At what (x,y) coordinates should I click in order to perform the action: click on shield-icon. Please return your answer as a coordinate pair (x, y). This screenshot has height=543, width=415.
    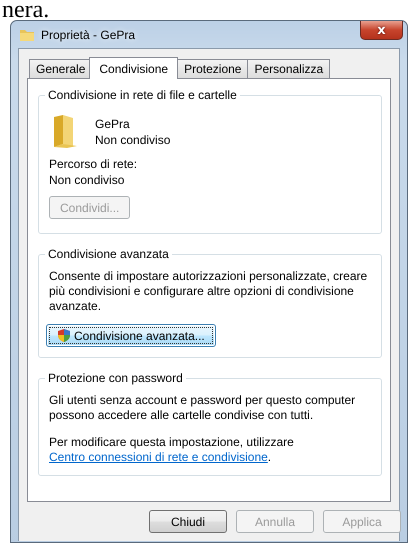
    Looking at the image, I should click on (64, 335).